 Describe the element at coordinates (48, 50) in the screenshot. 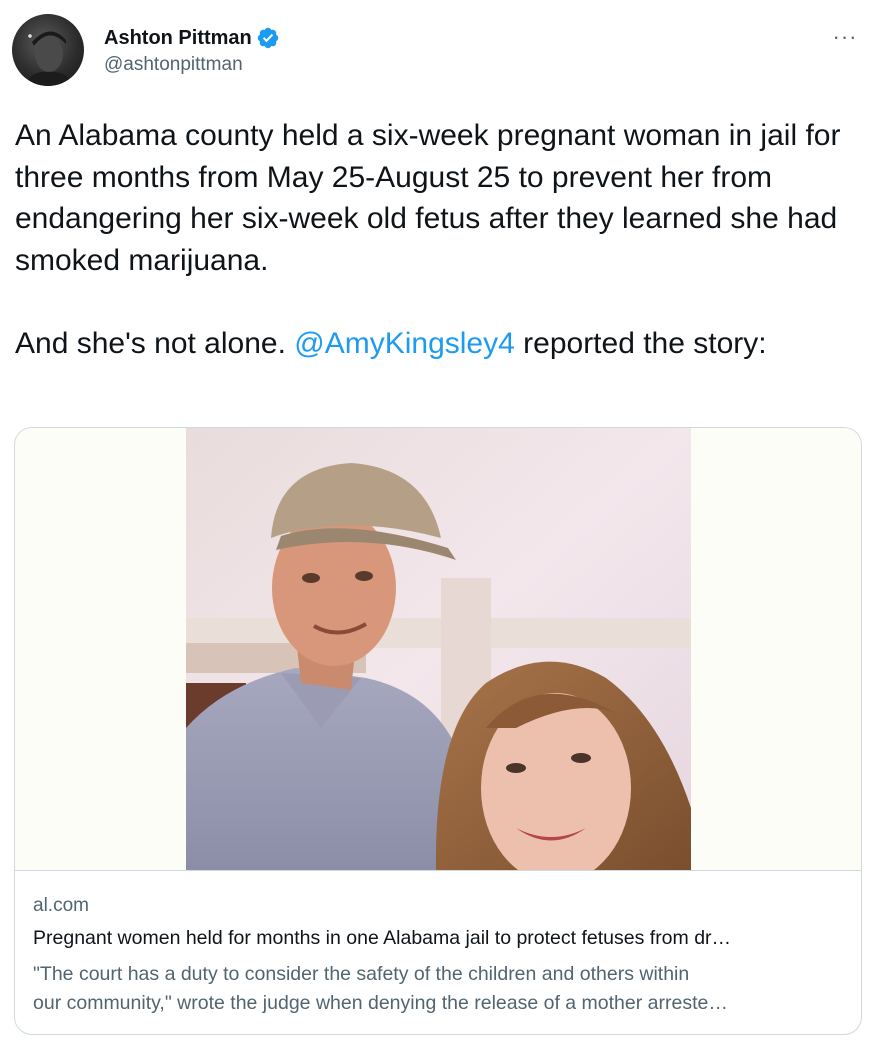

I see `avatar` at that location.